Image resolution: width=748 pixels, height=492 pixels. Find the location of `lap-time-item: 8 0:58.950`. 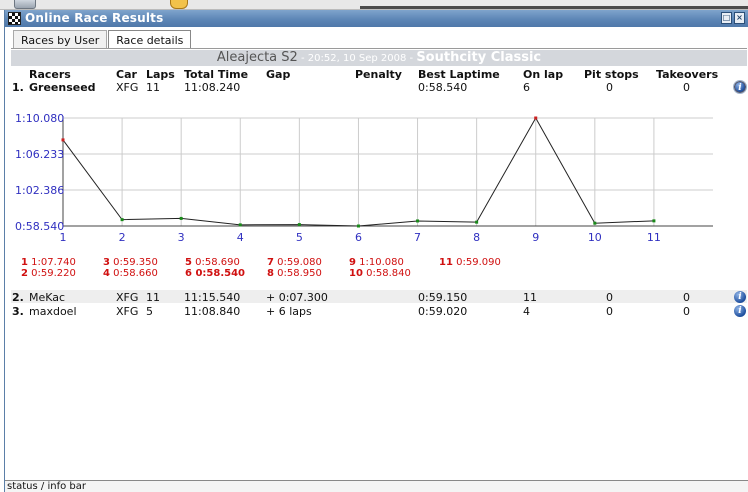

lap-time-item: 8 0:58.950 is located at coordinates (294, 273).